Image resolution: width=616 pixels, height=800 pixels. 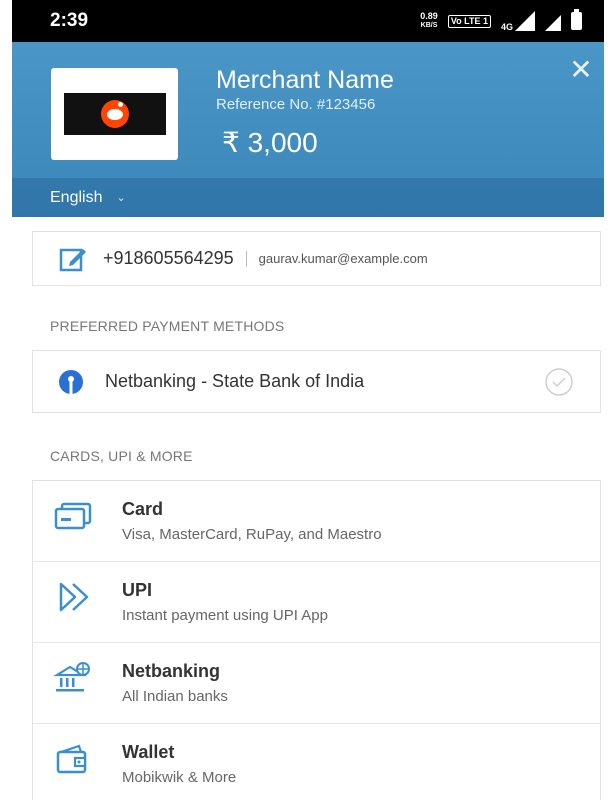 I want to click on method-subtitle: Visa, MasterCard, RuPay, and Maestro, so click(x=252, y=534).